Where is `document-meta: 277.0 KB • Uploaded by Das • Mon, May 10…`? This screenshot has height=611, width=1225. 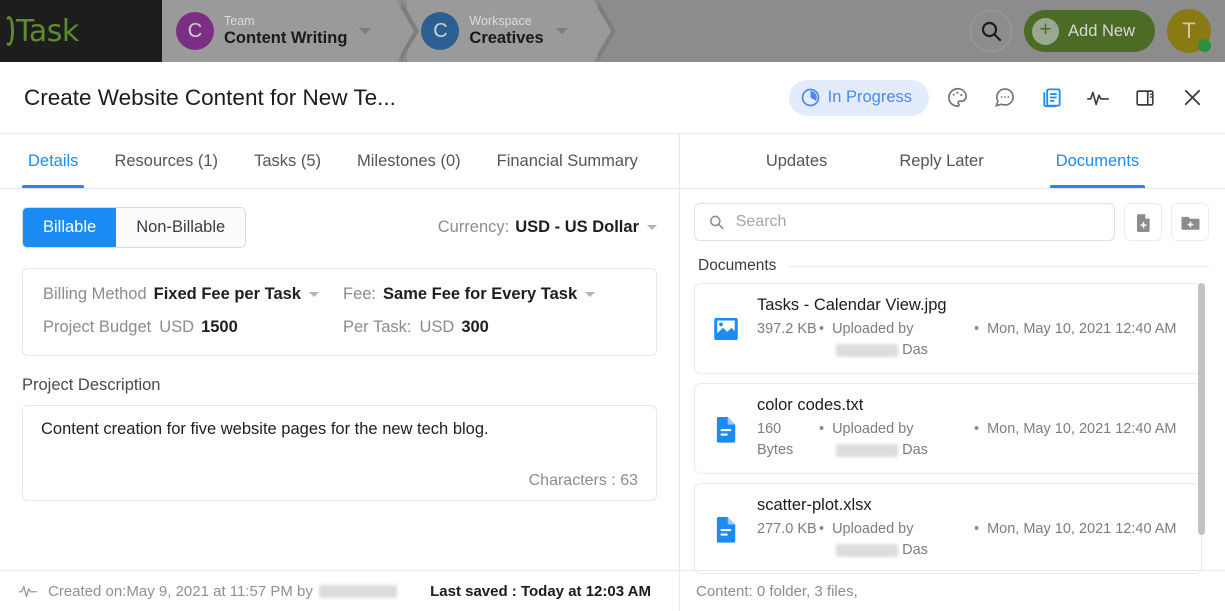
document-meta: 277.0 KB • Uploaded by Das • Mon, May 10… is located at coordinates (972, 540).